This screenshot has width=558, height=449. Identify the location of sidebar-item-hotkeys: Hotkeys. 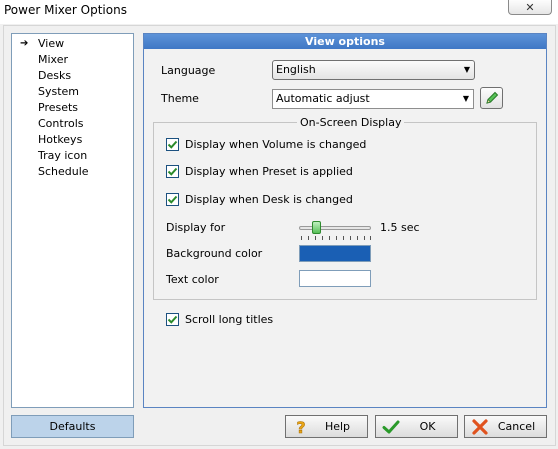
(72, 140).